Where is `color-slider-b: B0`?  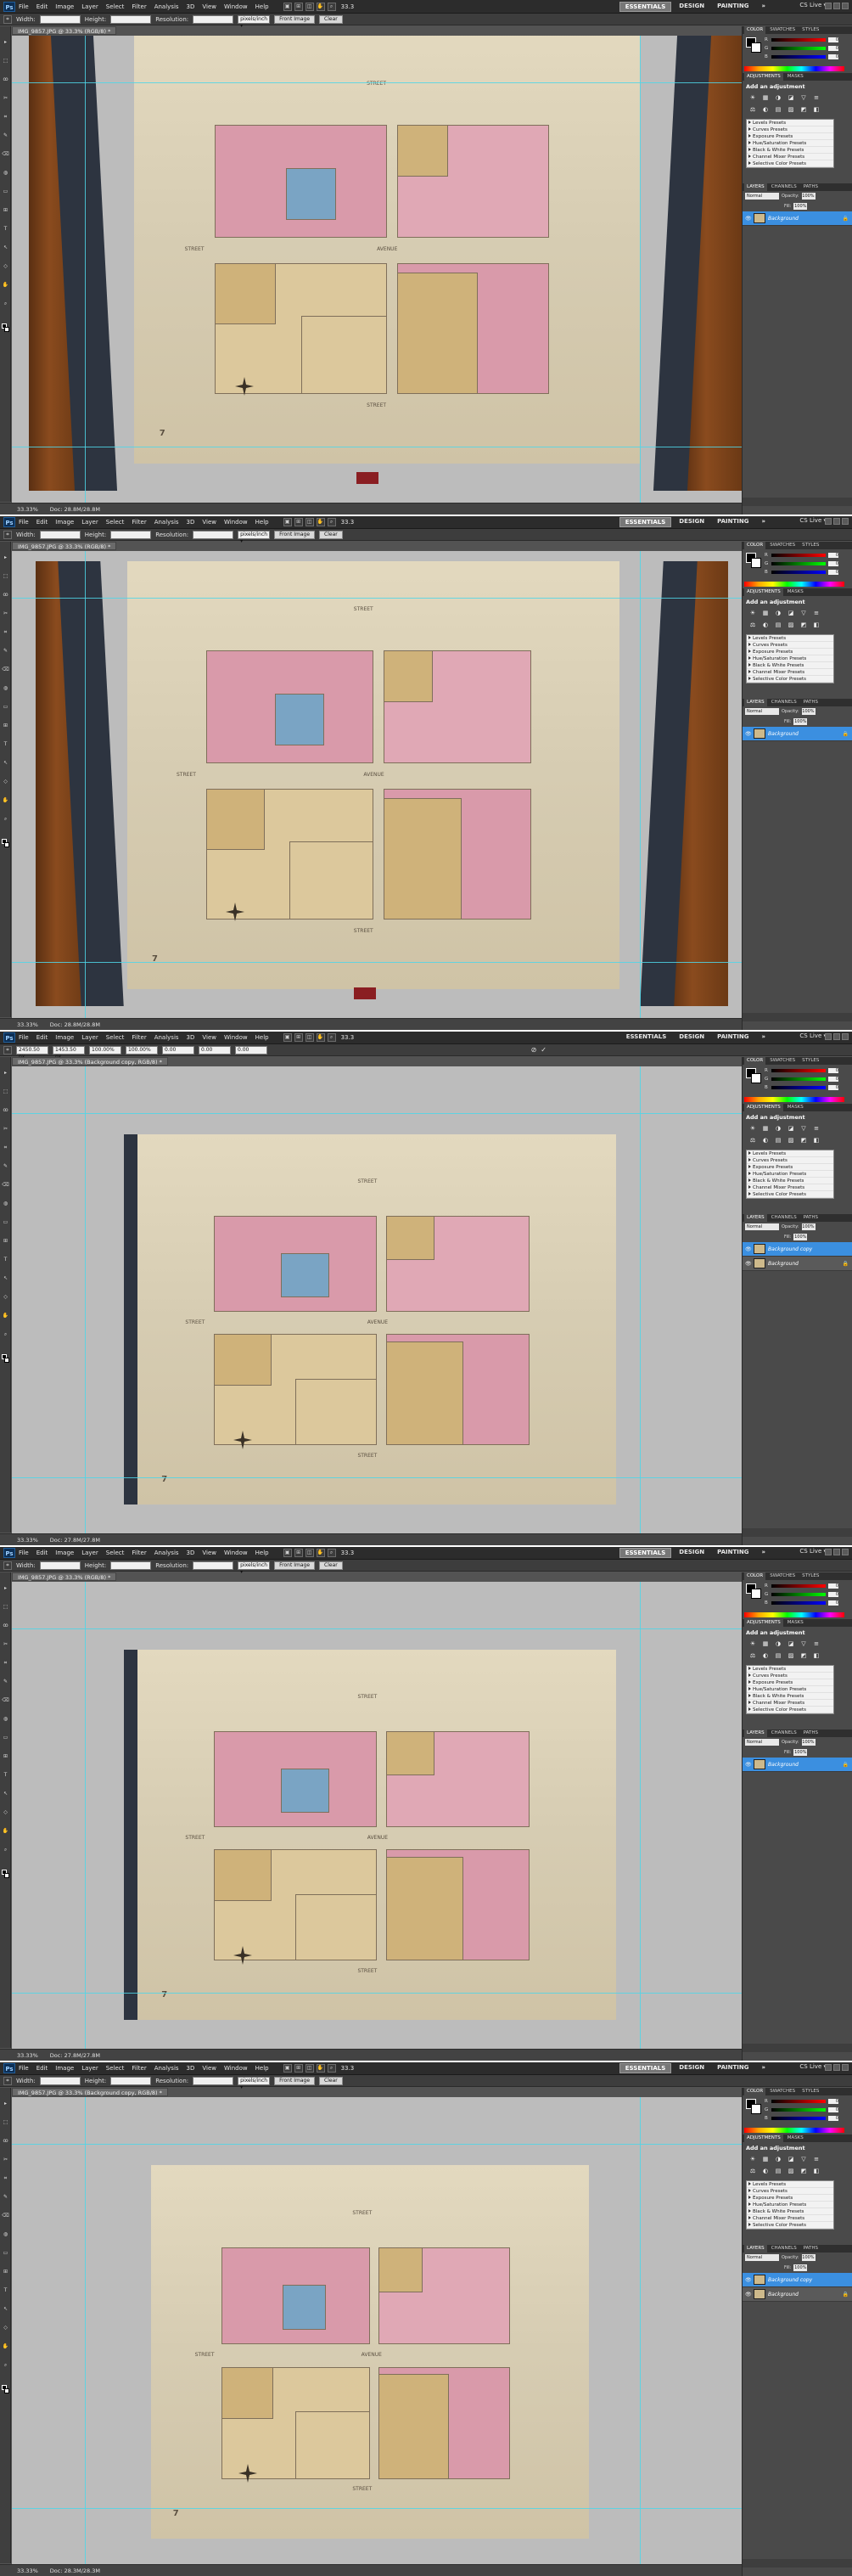 color-slider-b: B0 is located at coordinates (803, 56).